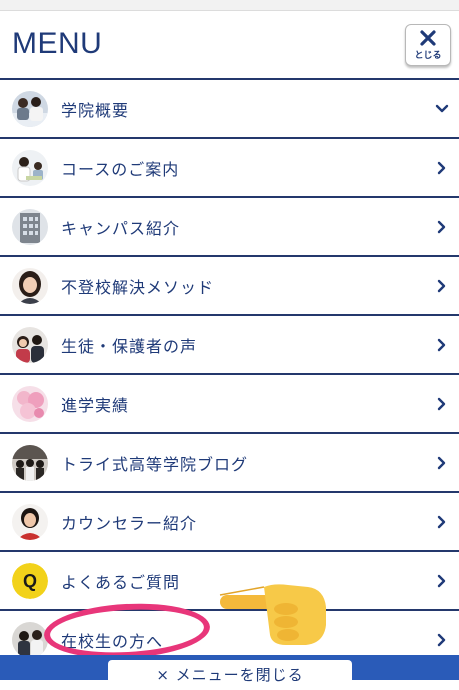 The width and height of the screenshot is (459, 690). Describe the element at coordinates (121, 582) in the screenshot. I see `menu-item-label: よくあるご質問` at that location.